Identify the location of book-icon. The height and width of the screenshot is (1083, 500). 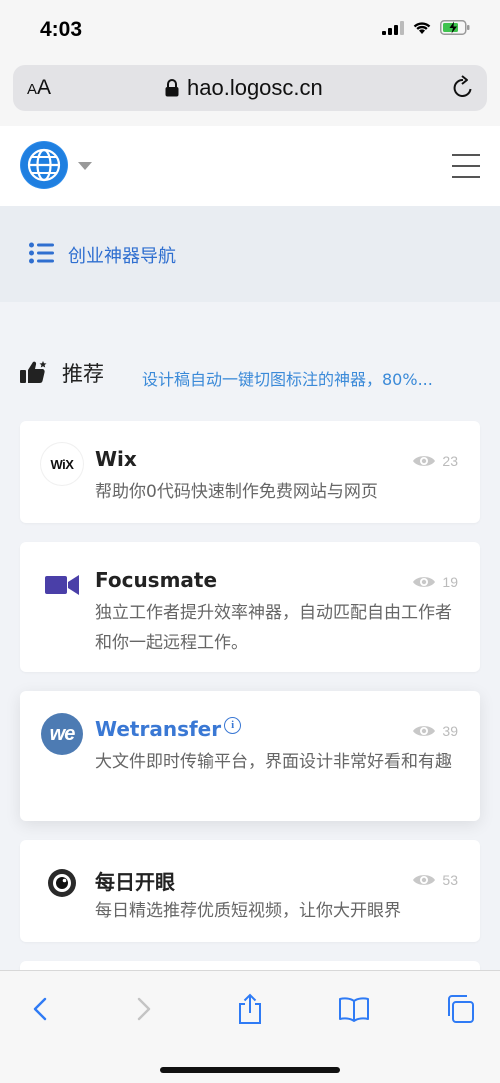
(354, 1009).